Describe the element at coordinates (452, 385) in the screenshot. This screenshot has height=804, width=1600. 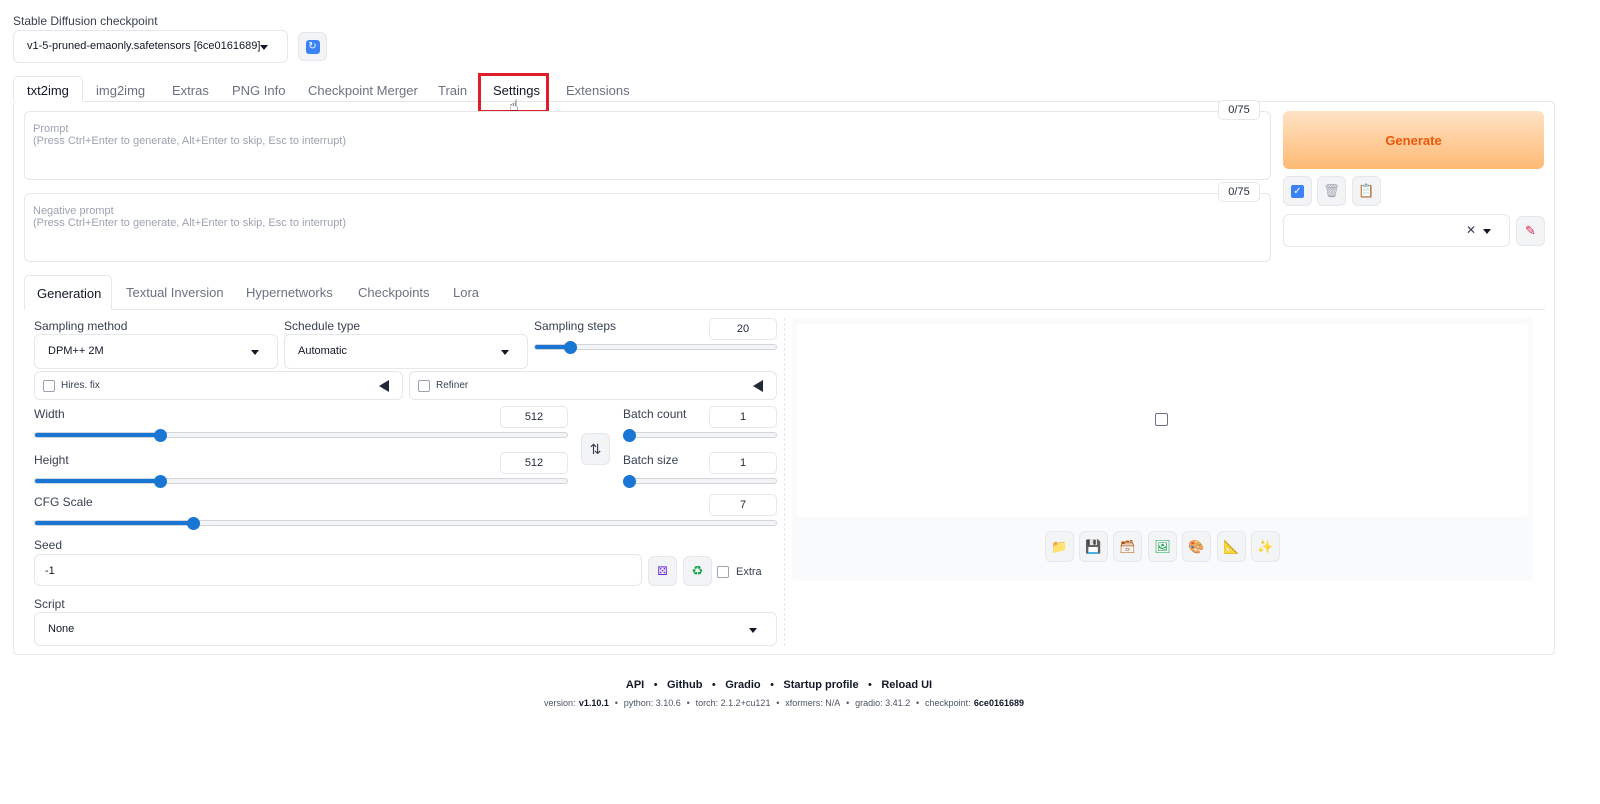
I see `refiner-label: Refiner` at that location.